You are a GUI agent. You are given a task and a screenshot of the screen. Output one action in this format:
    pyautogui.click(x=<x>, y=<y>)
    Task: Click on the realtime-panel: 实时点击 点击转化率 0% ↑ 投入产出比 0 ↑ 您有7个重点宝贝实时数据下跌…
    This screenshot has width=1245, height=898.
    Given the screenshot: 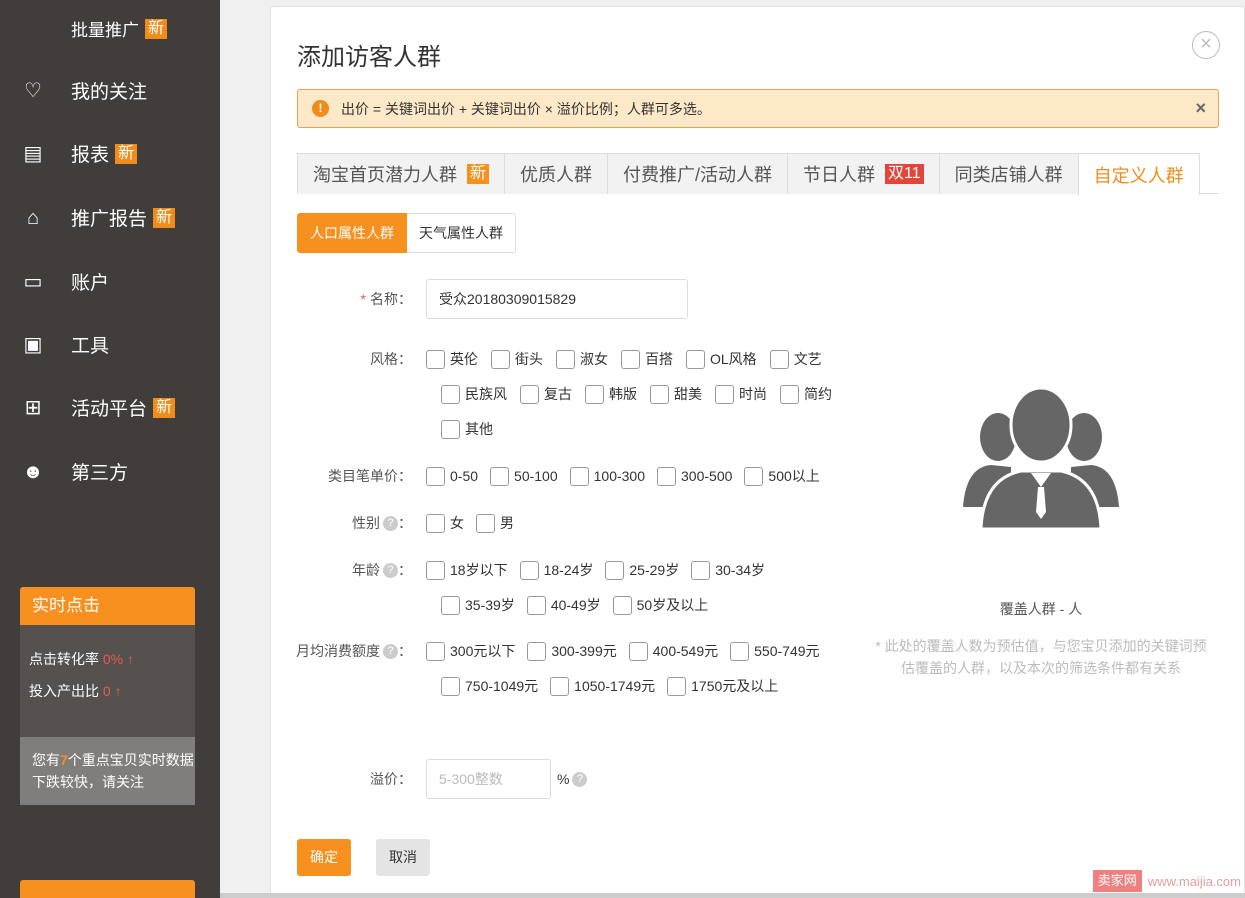 What is the action you would take?
    pyautogui.click(x=107, y=696)
    